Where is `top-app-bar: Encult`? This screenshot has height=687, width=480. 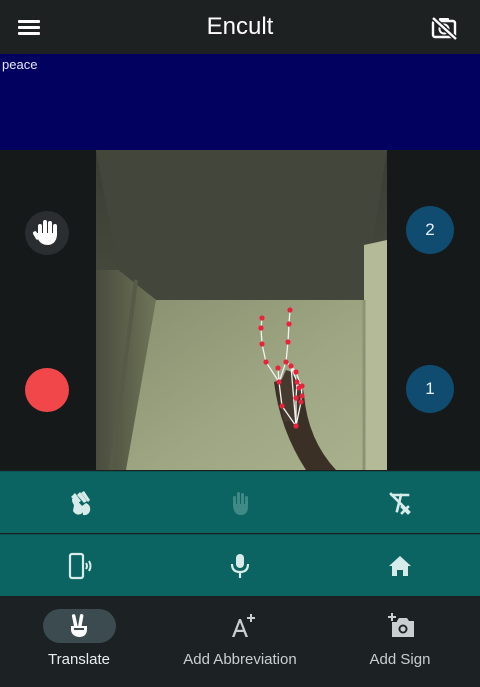
top-app-bar: Encult is located at coordinates (240, 27).